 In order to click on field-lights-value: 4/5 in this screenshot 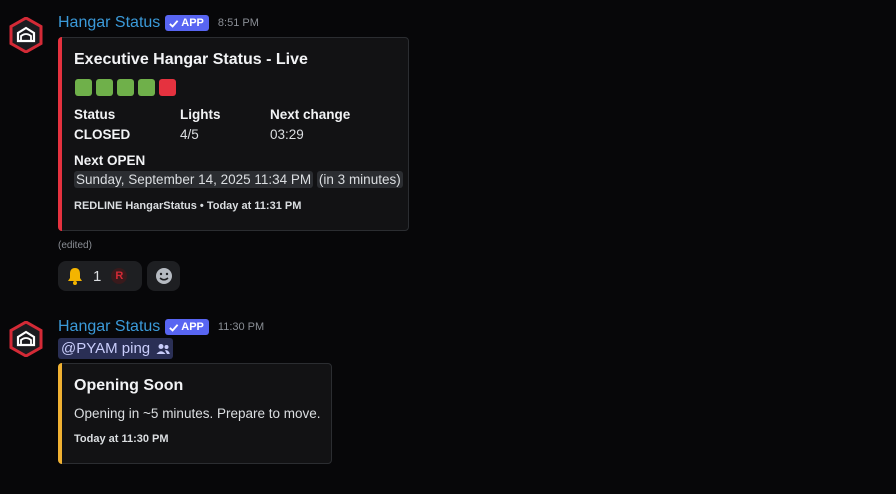, I will do `click(189, 134)`.